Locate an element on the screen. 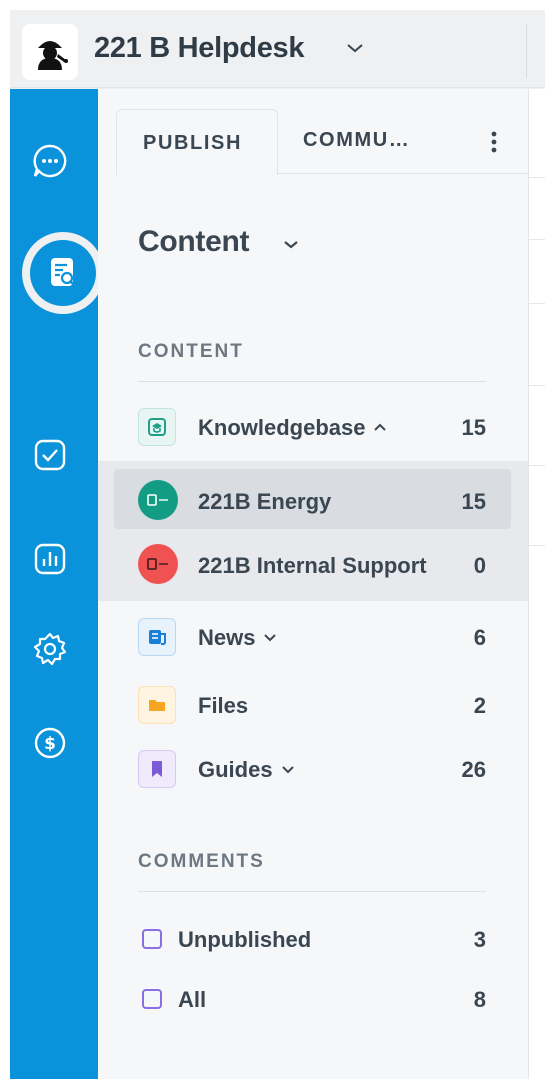 This screenshot has width=545, height=1079. gear-icon is located at coordinates (50, 649).